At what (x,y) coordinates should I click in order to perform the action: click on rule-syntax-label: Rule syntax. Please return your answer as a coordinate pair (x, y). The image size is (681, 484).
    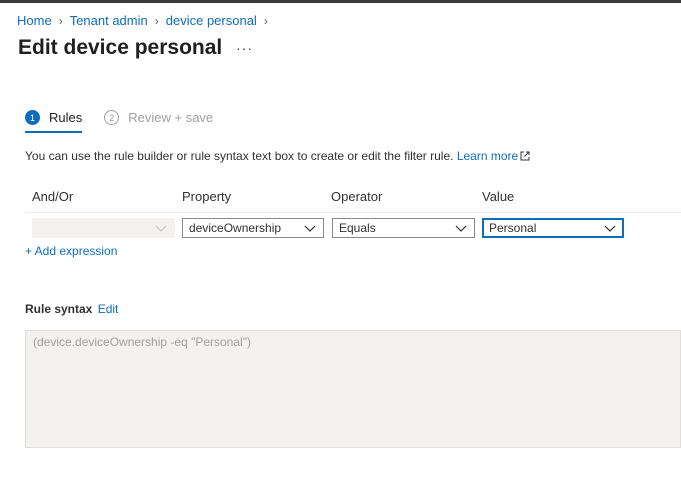
    Looking at the image, I should click on (59, 309).